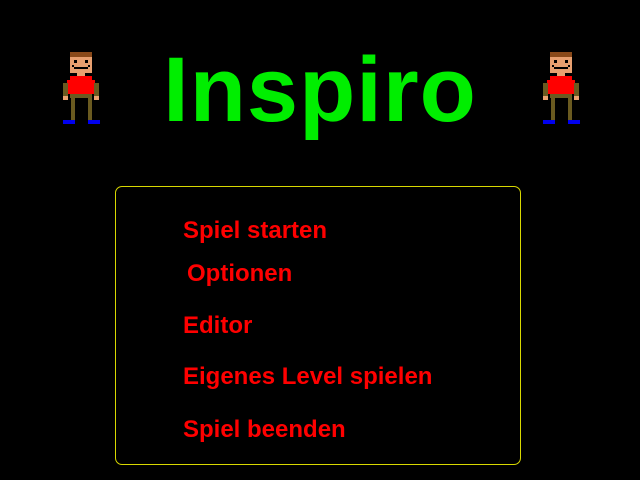  What do you see at coordinates (307, 377) in the screenshot?
I see `menu-item-play-custom-level: Eigenes Level spielen` at bounding box center [307, 377].